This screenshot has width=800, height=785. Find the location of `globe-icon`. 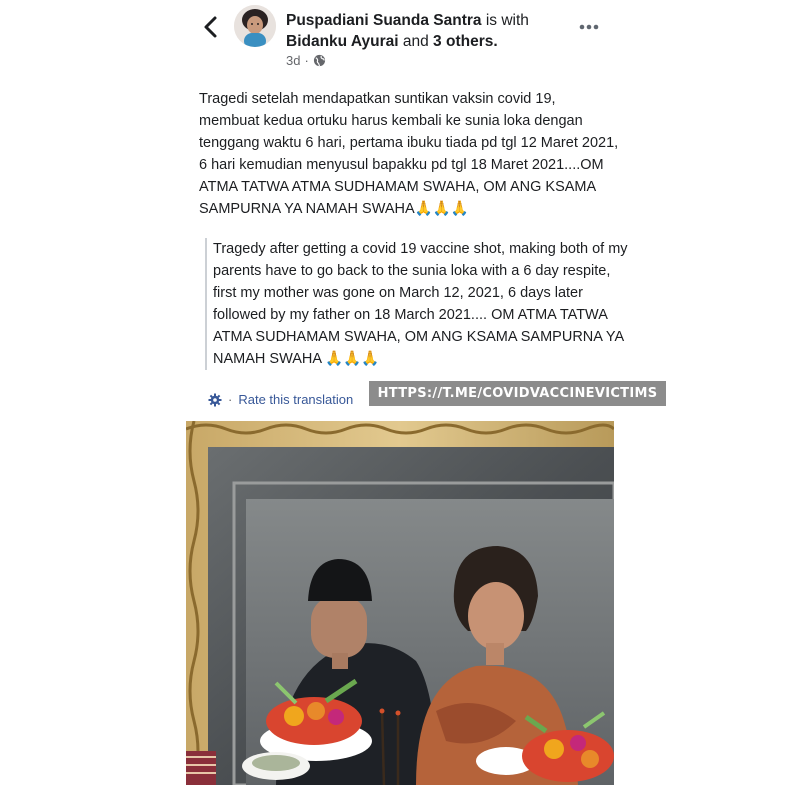

globe-icon is located at coordinates (319, 60).